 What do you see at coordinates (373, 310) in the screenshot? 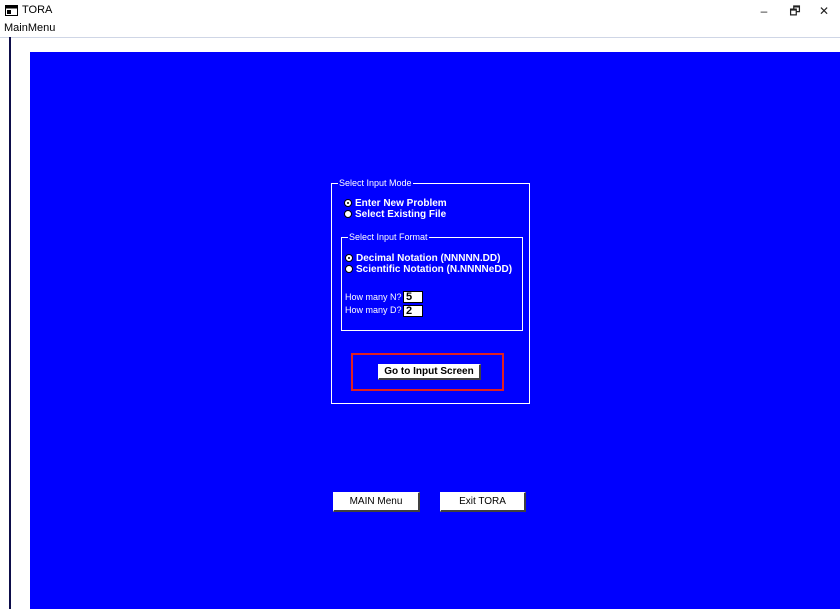
I see `how-many-d-label: How many D?` at bounding box center [373, 310].